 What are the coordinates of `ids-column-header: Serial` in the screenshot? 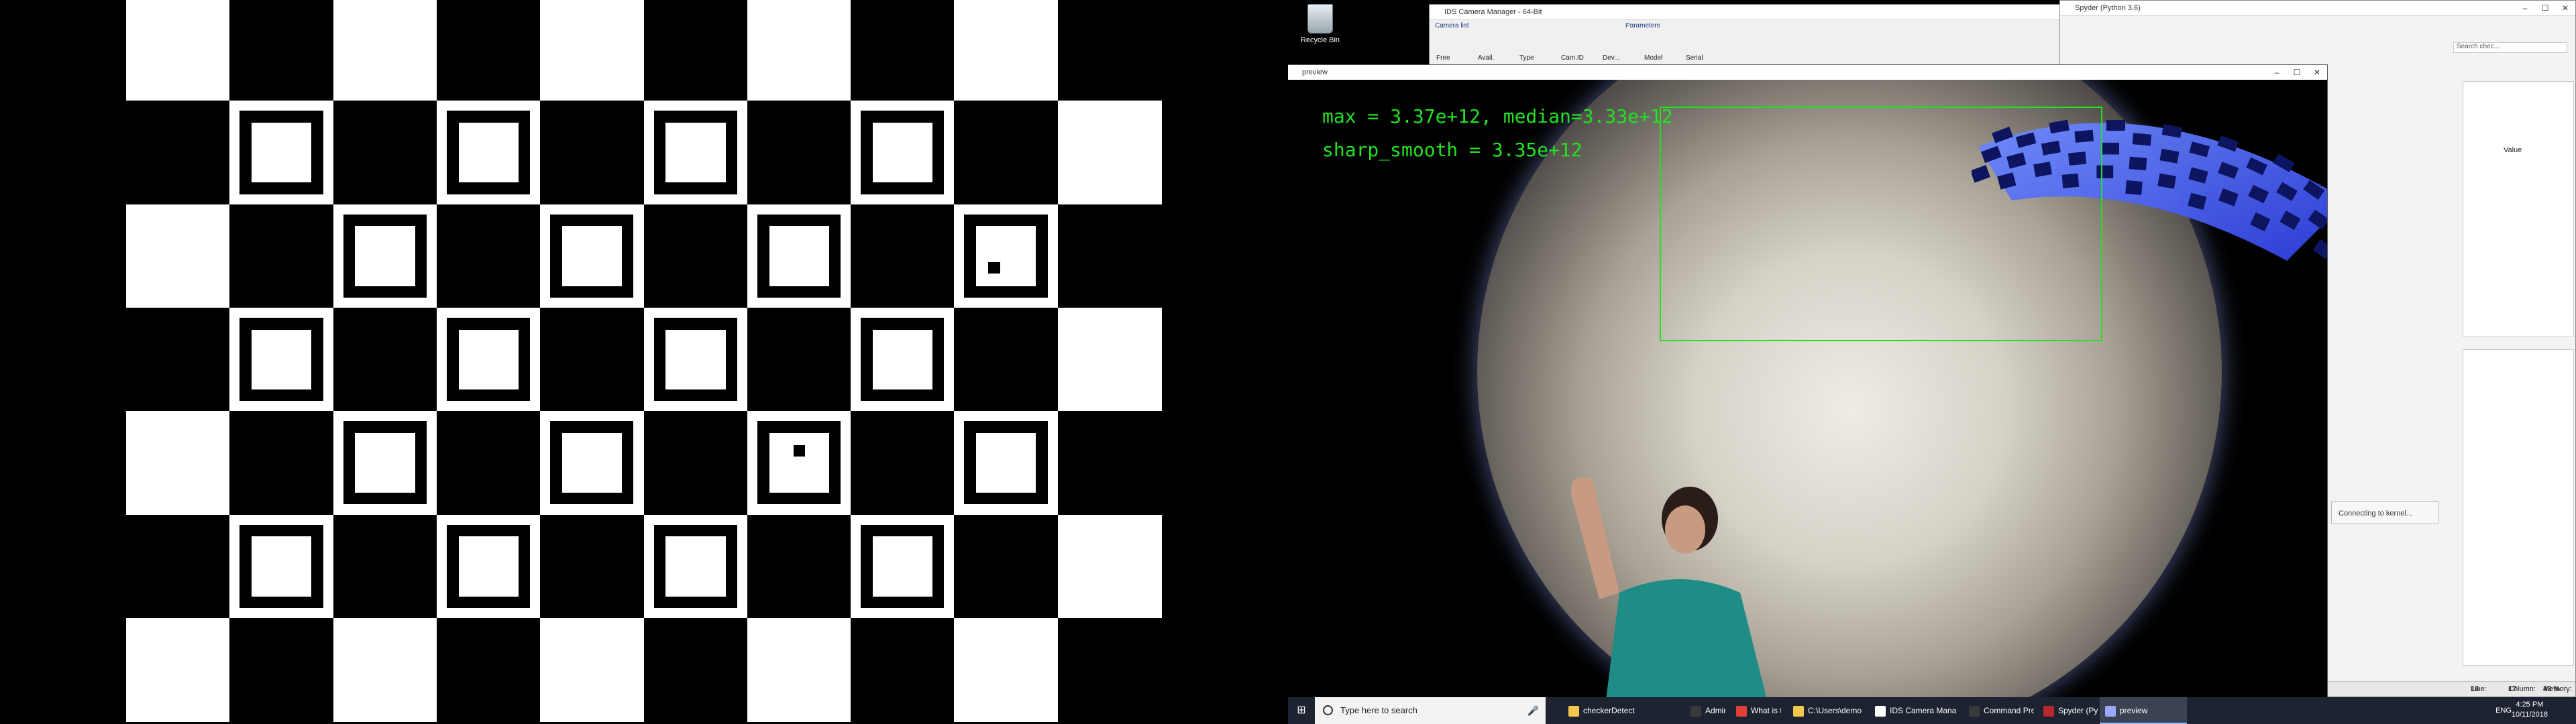 It's located at (1694, 58).